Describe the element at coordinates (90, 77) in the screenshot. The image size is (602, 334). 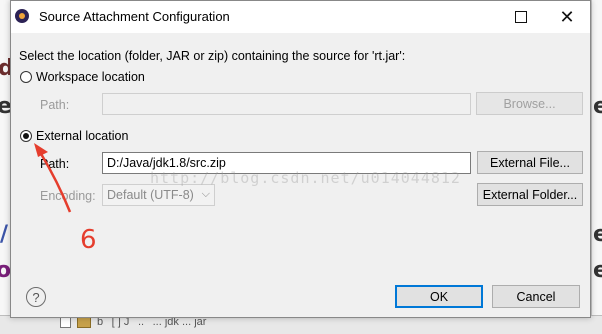
I see `workspace-location-label: Workspace location` at that location.